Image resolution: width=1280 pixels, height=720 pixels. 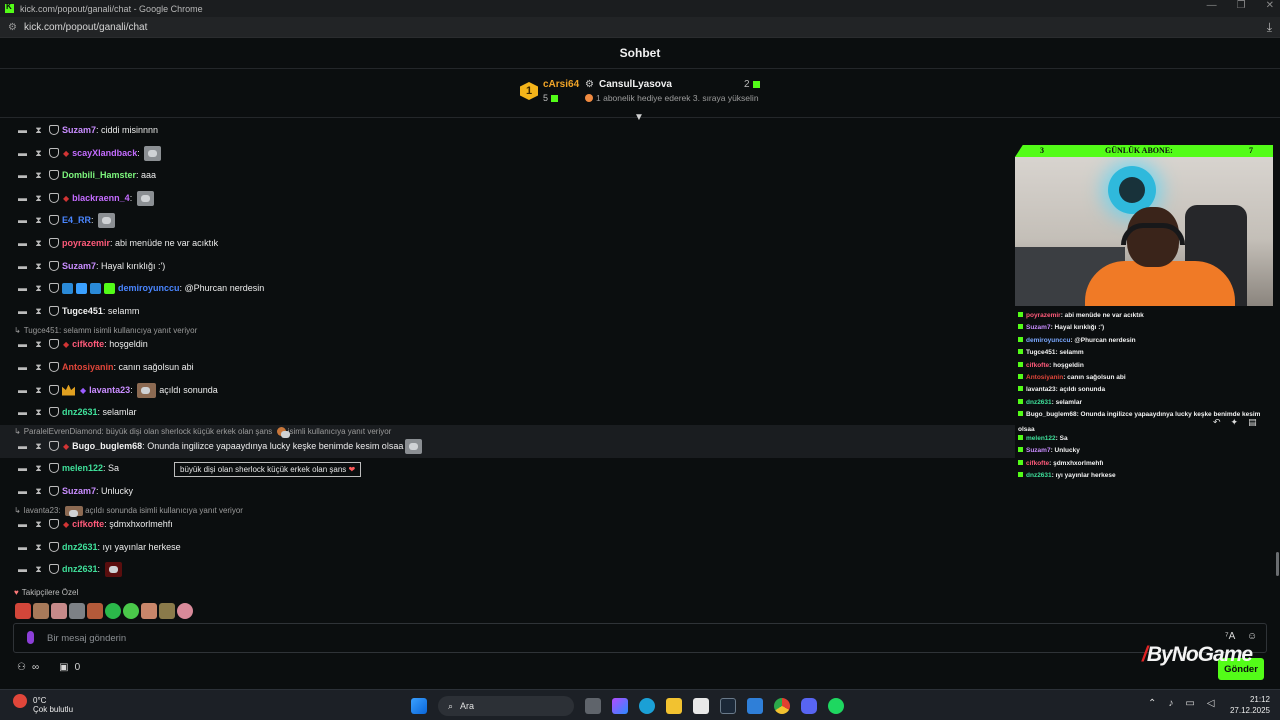 I want to click on chat-message: ▬ ⧗ Dombili_Hamster: aaa, so click(x=86, y=175).